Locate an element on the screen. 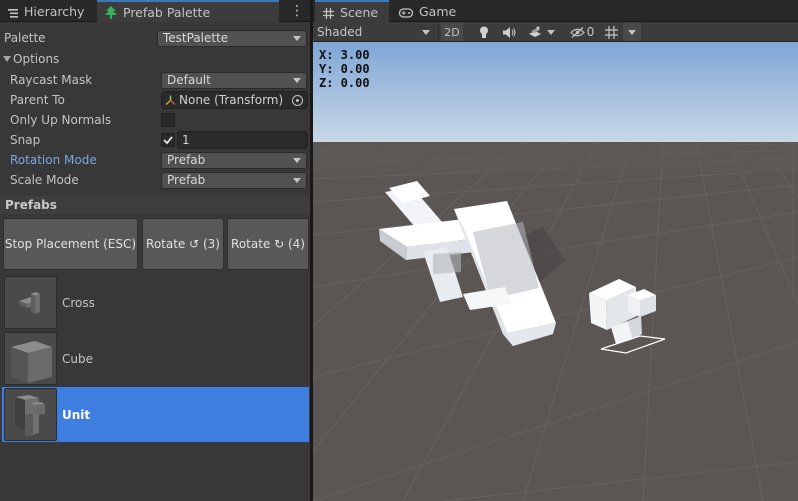 The width and height of the screenshot is (798, 501). scene-toolbar: Shaded 2D 0 is located at coordinates (555, 32).